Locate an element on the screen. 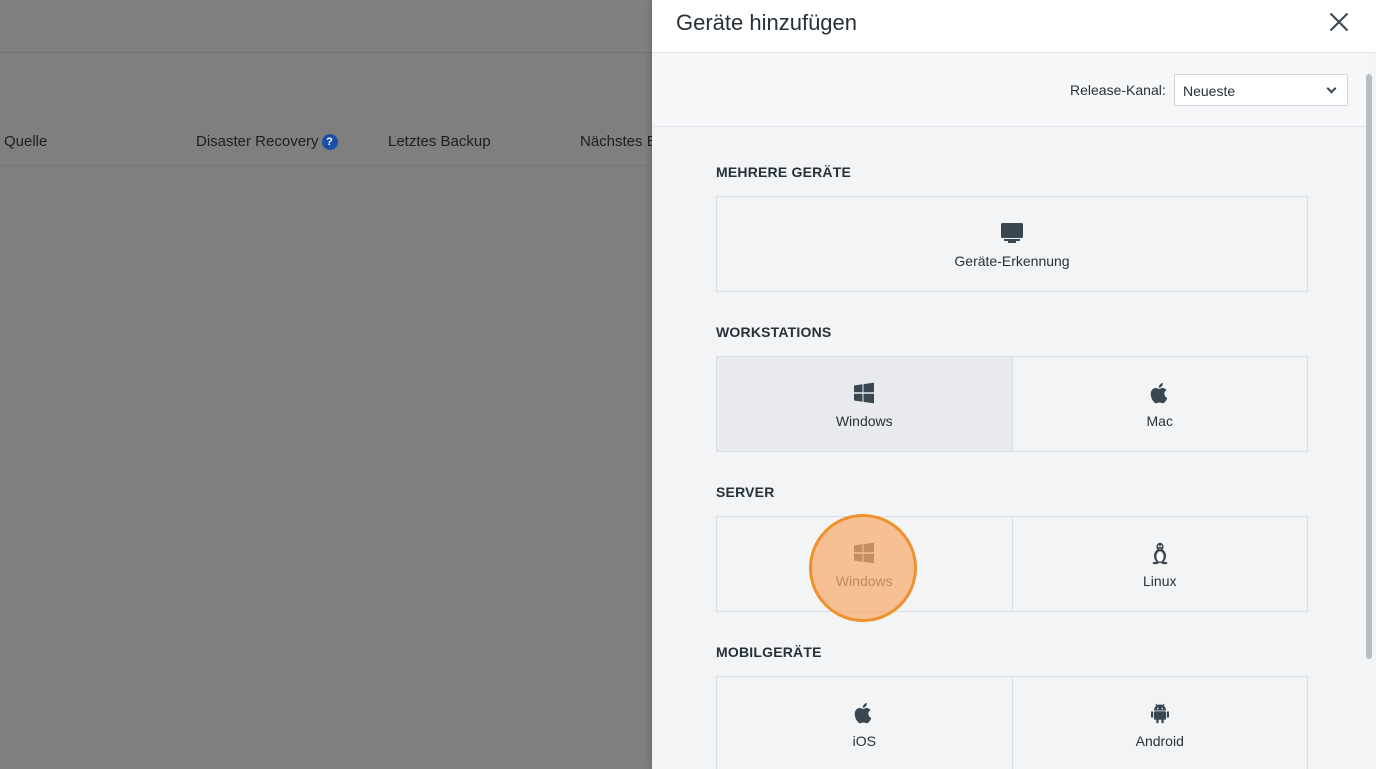 The height and width of the screenshot is (769, 1376). drawer-header: Geräte hinzufügen is located at coordinates (1014, 26).